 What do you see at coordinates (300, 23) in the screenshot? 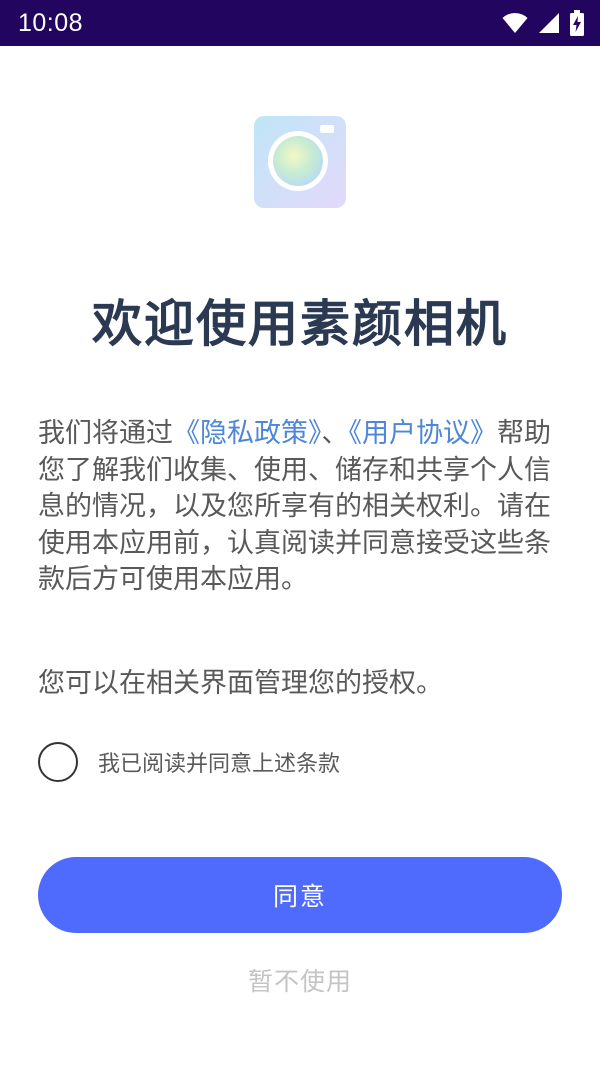
I see `status-bar: 10:08` at bounding box center [300, 23].